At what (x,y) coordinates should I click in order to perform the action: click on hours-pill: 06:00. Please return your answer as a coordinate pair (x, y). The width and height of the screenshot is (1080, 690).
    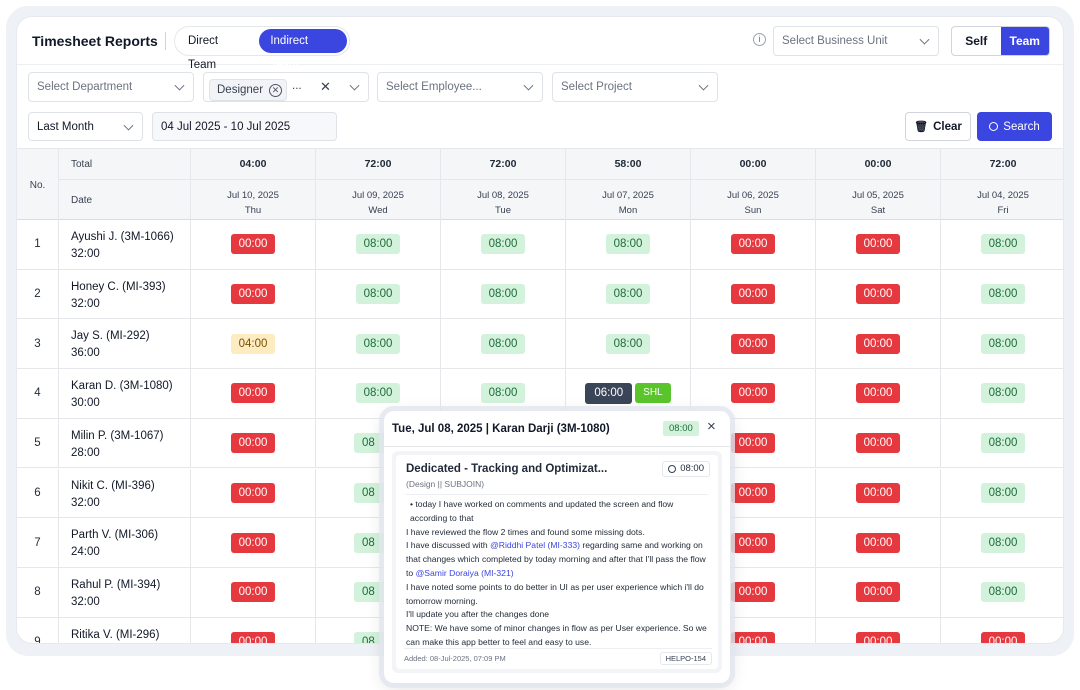
    Looking at the image, I should click on (609, 393).